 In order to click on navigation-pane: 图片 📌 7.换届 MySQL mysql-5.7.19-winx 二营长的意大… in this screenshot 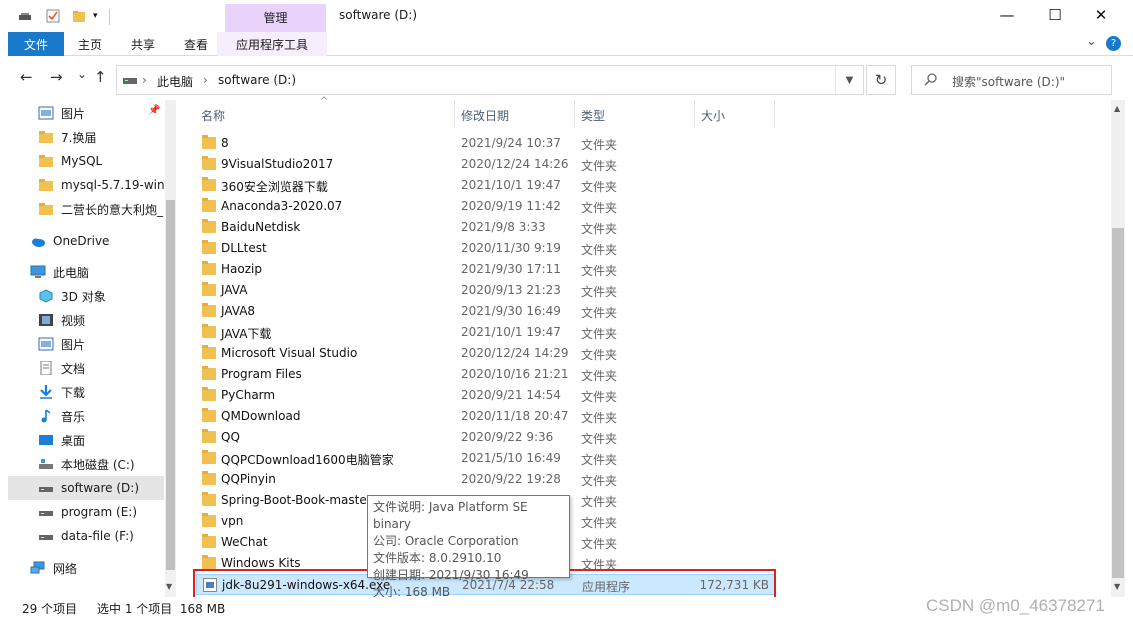, I will do `click(92, 348)`.